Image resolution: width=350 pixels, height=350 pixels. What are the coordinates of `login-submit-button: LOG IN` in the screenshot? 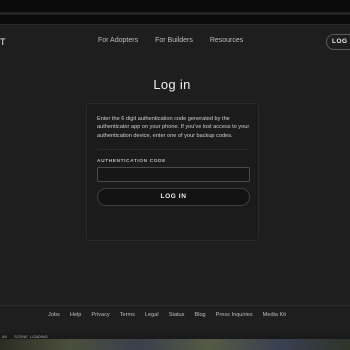 It's located at (173, 197).